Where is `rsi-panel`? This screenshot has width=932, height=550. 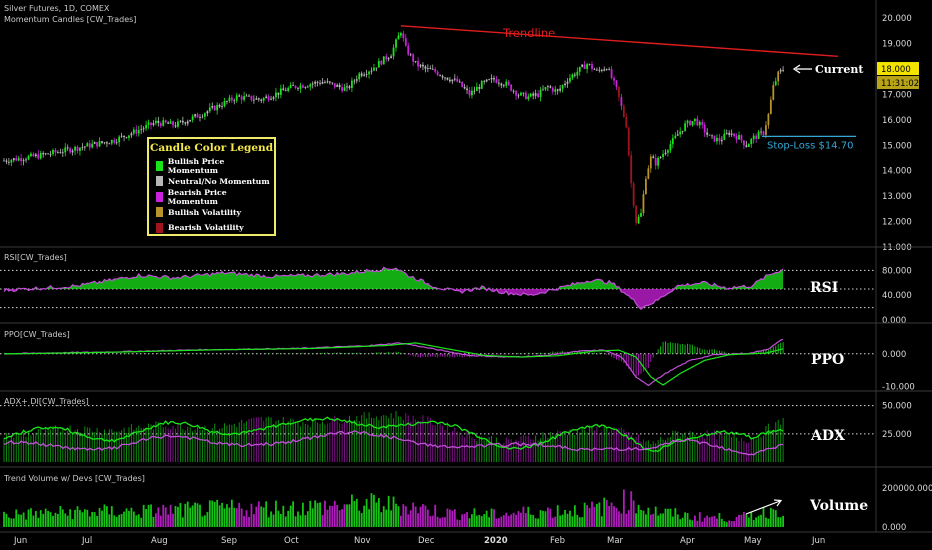 rsi-panel is located at coordinates (437, 288).